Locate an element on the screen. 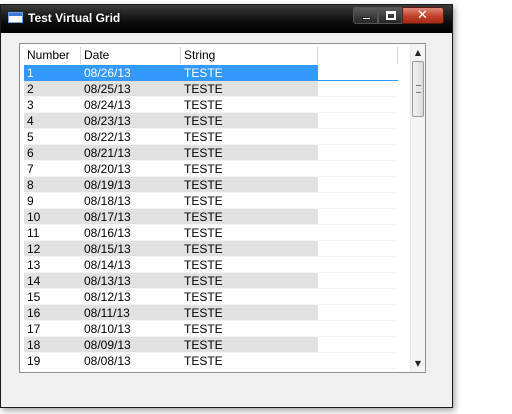 The width and height of the screenshot is (512, 414). cell-number: 19 is located at coordinates (52, 361).